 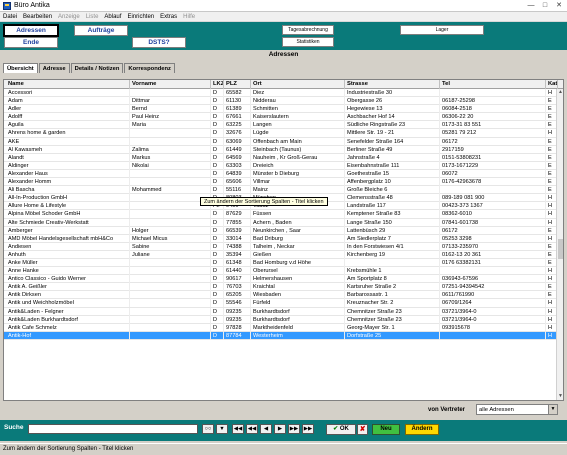 I want to click on menu-item-ablauf: Ablauf, so click(x=112, y=17).